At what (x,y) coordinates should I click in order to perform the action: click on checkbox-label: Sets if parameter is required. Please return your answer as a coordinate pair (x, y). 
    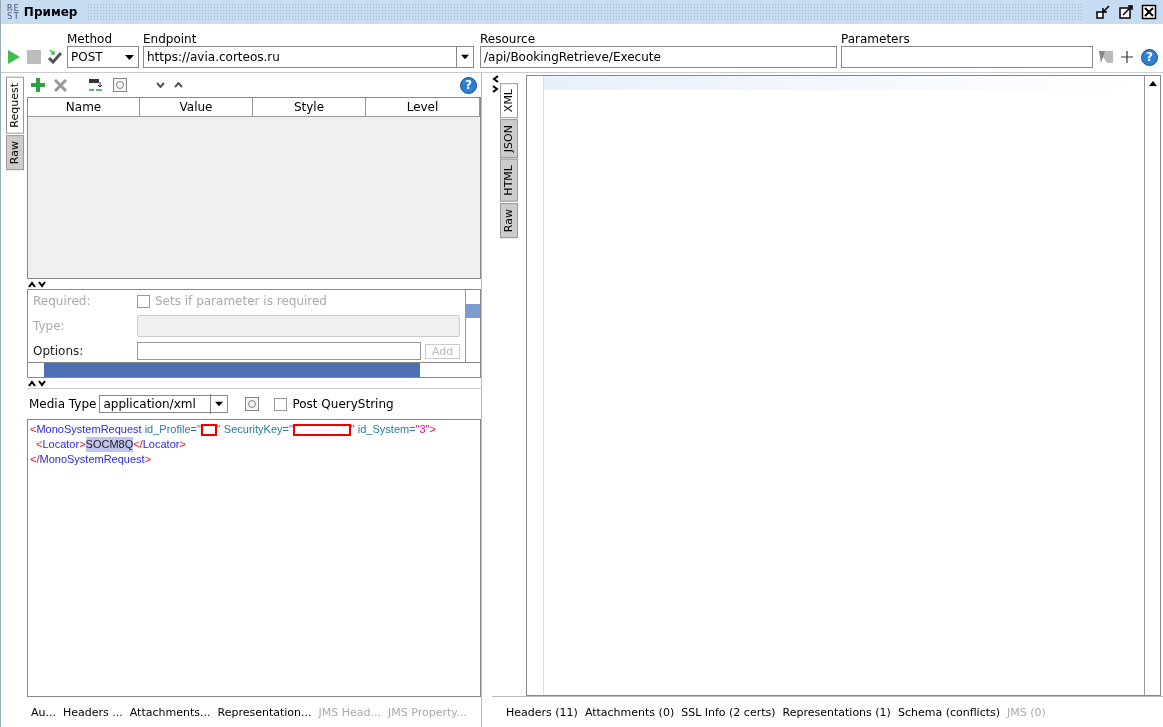
    Looking at the image, I should click on (241, 301).